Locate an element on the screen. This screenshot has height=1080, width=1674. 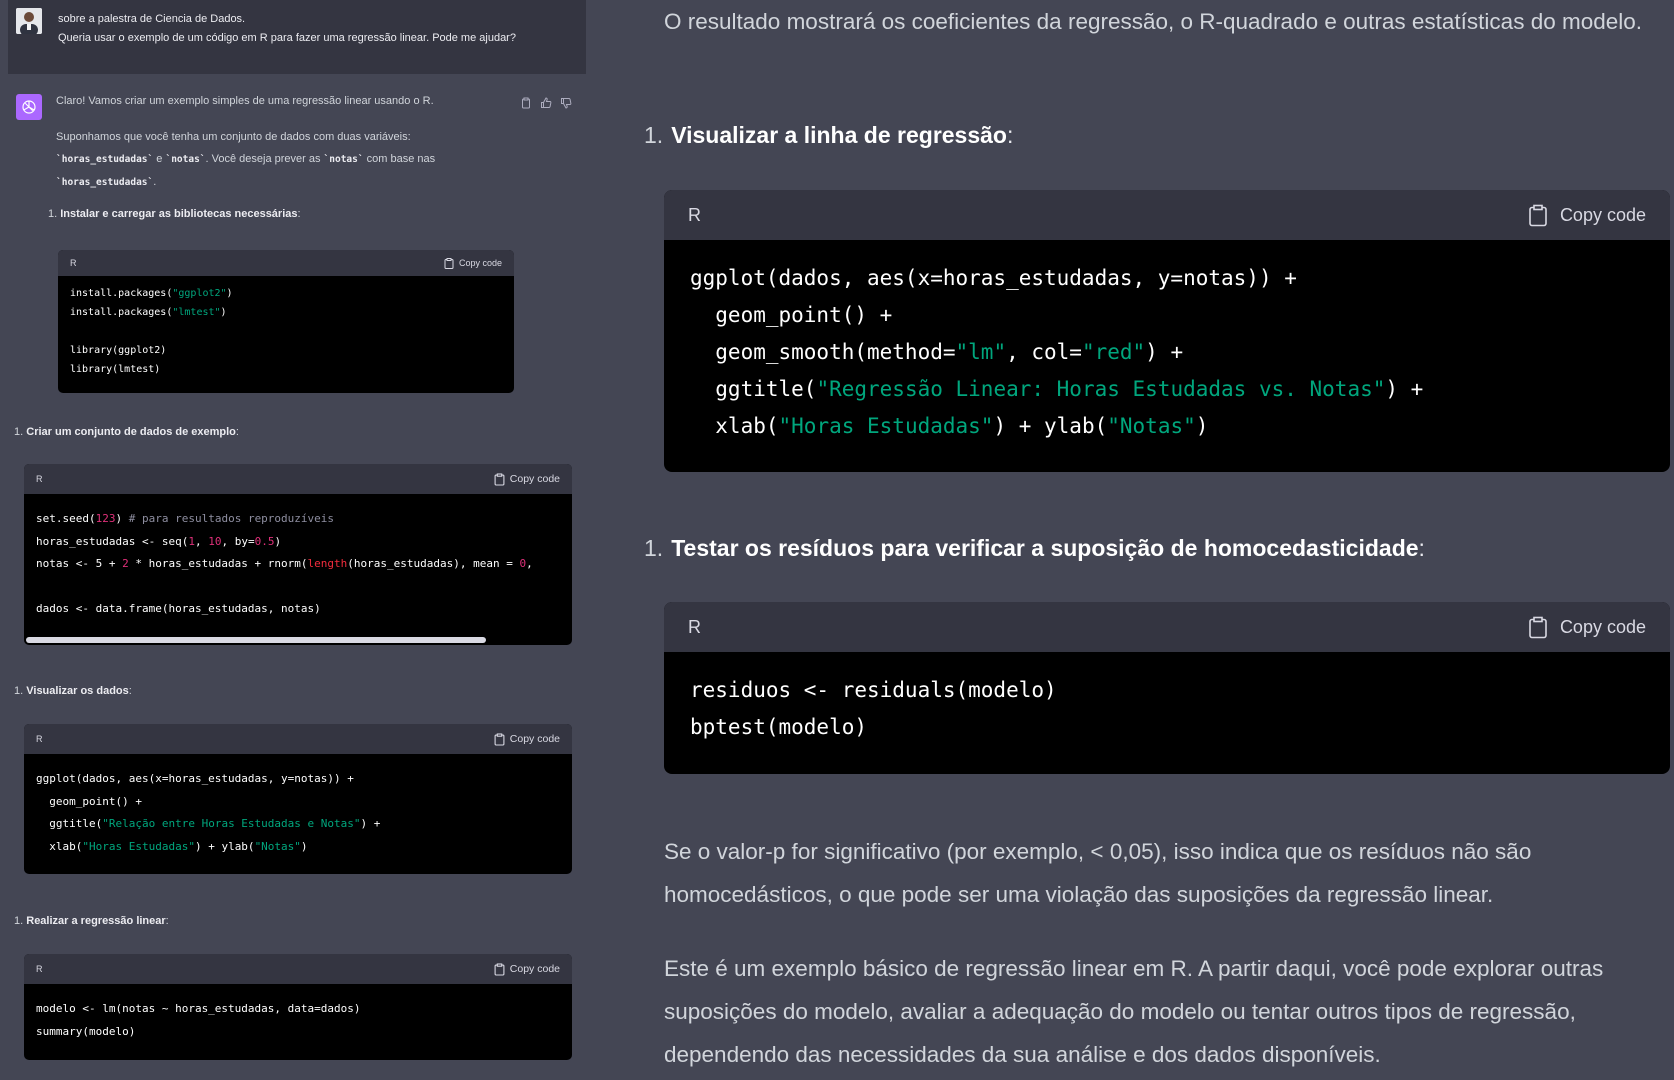
paragraph-text-d: . is located at coordinates (155, 182).